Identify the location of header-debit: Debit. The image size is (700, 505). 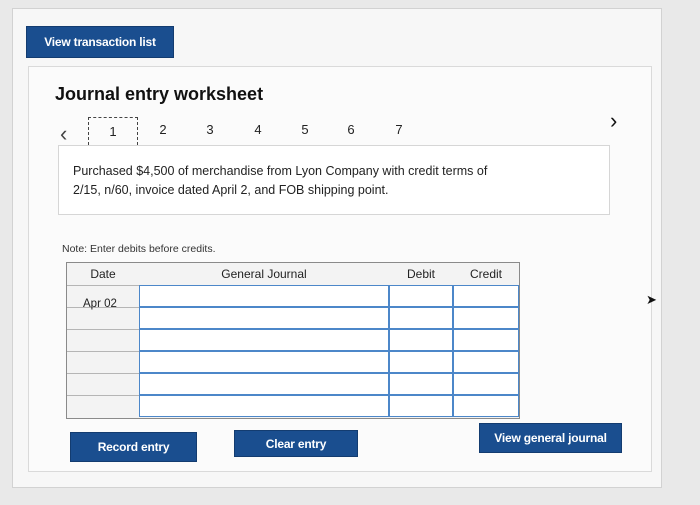
(420, 274).